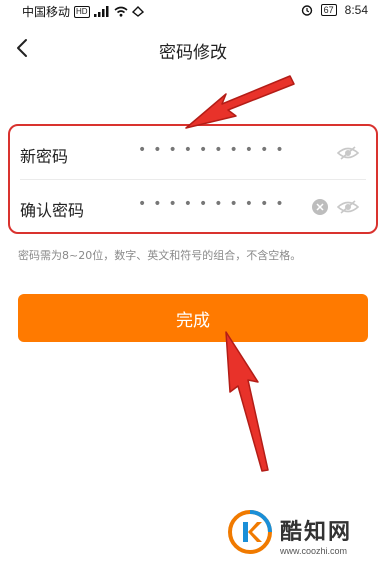  I want to click on coozhi-logo-icon, so click(250, 532).